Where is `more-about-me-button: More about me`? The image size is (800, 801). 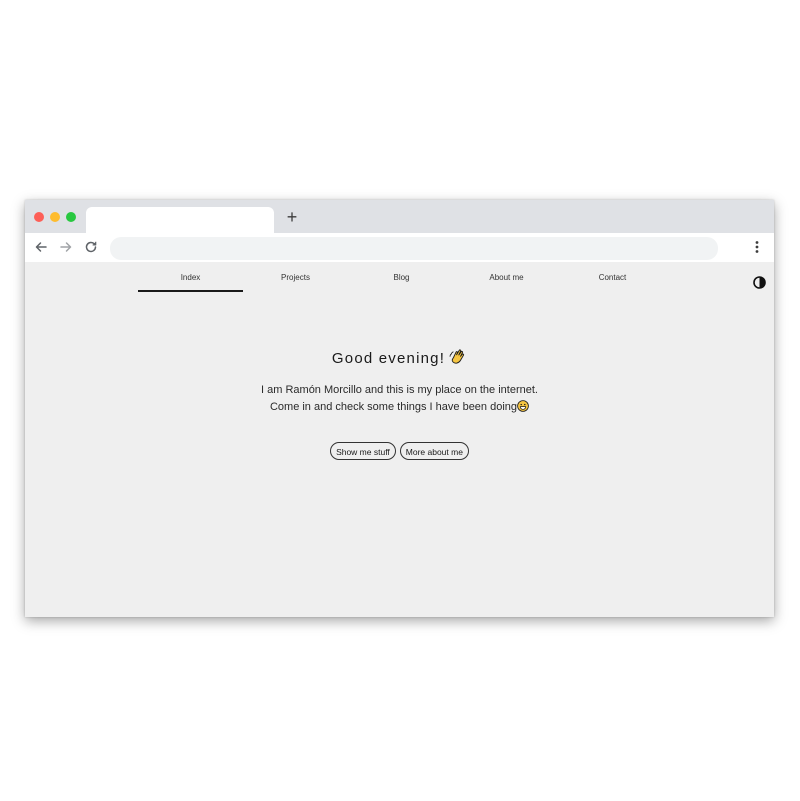 more-about-me-button: More about me is located at coordinates (434, 451).